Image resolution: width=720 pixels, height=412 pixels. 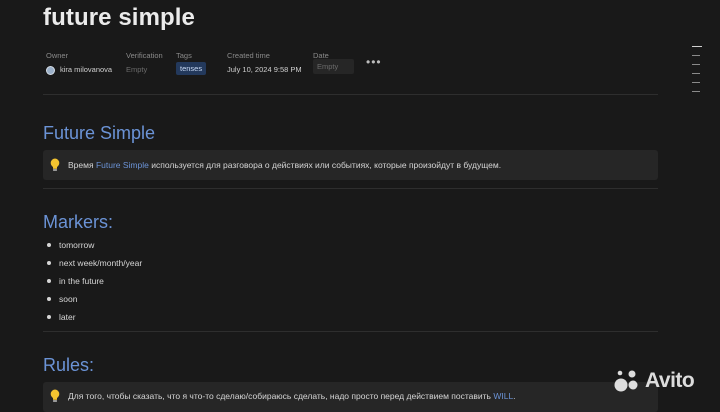 What do you see at coordinates (92, 301) in the screenshot?
I see `list-item: soon` at bounding box center [92, 301].